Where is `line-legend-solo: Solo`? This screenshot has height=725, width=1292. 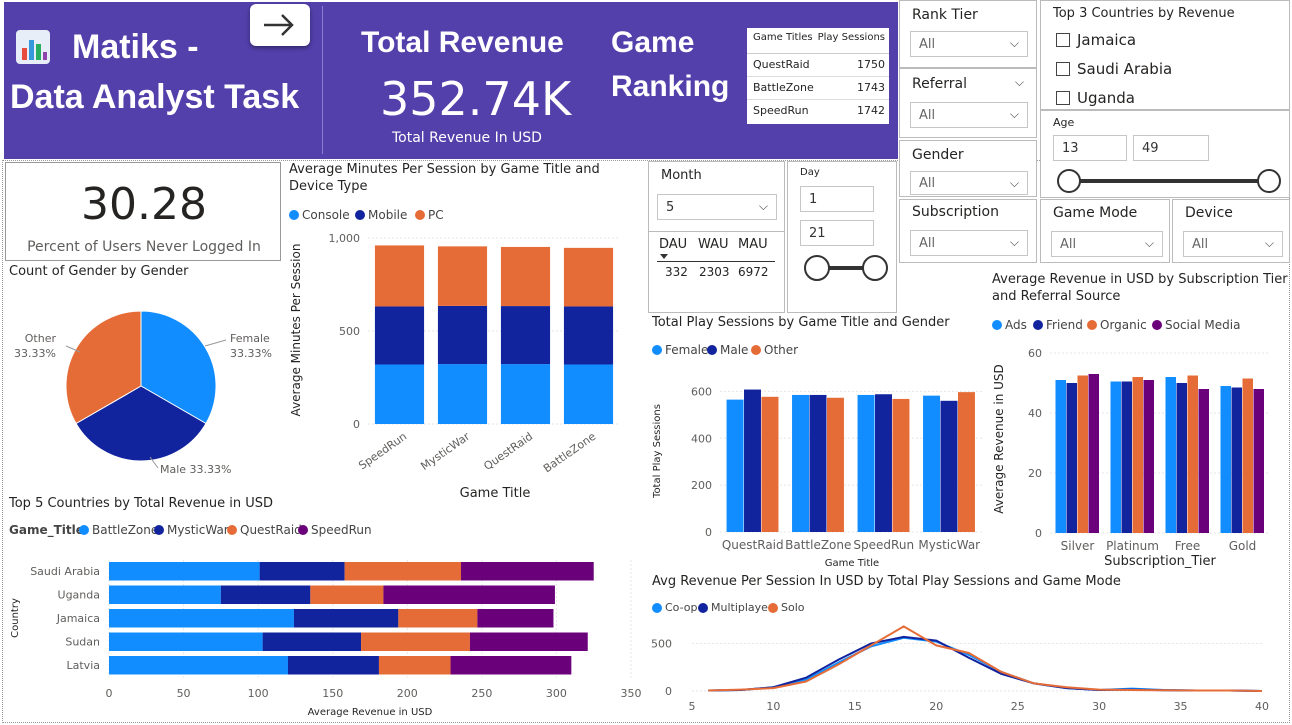 line-legend-solo: Solo is located at coordinates (786, 607).